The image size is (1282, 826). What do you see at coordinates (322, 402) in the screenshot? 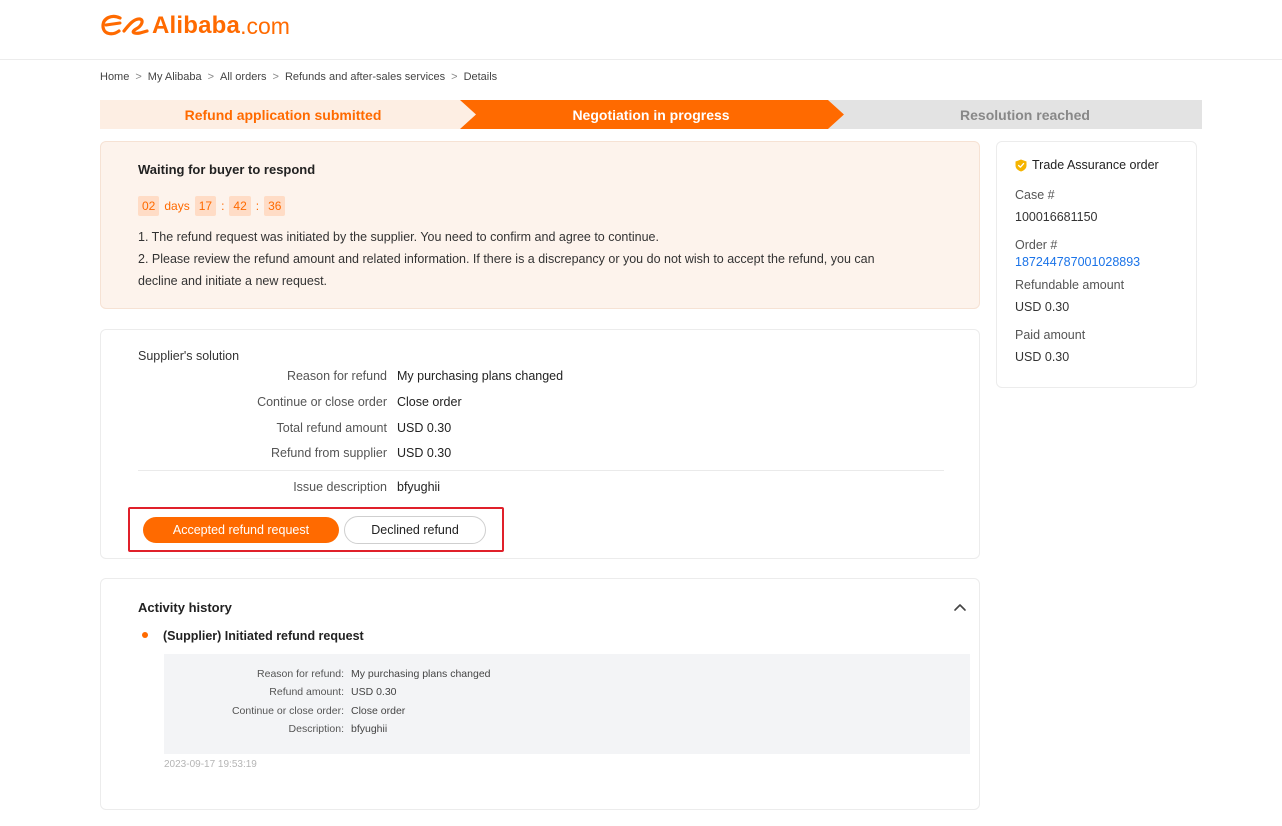
I see `solution-row-label: Continue or close order` at bounding box center [322, 402].